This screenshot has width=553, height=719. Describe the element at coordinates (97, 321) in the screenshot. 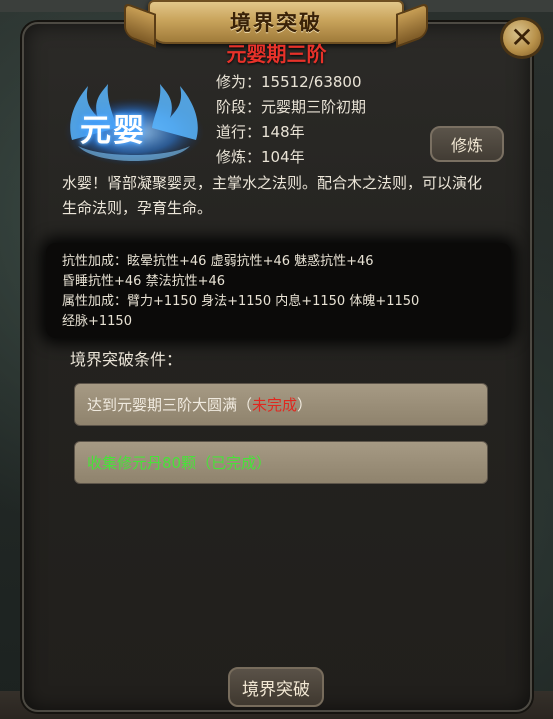

I see `bonus-line-attributes-2: 经脉+1150` at that location.